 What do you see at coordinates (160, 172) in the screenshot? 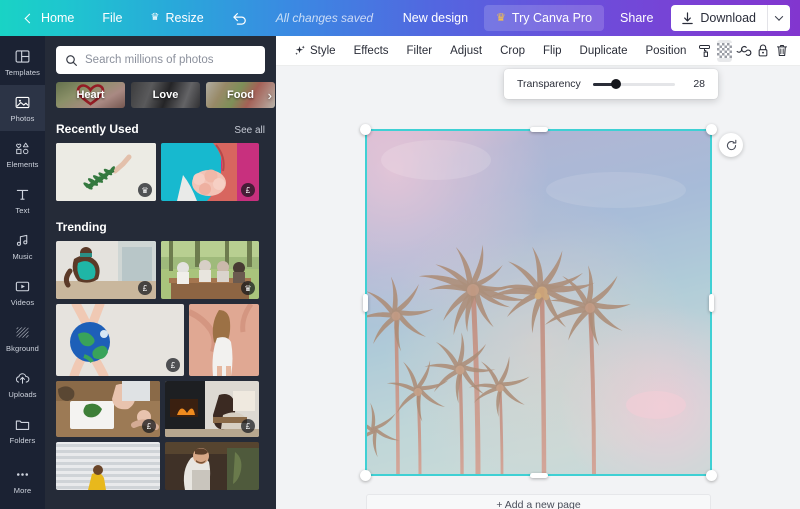
I see `recently-used-grid: ♛ £` at bounding box center [160, 172].